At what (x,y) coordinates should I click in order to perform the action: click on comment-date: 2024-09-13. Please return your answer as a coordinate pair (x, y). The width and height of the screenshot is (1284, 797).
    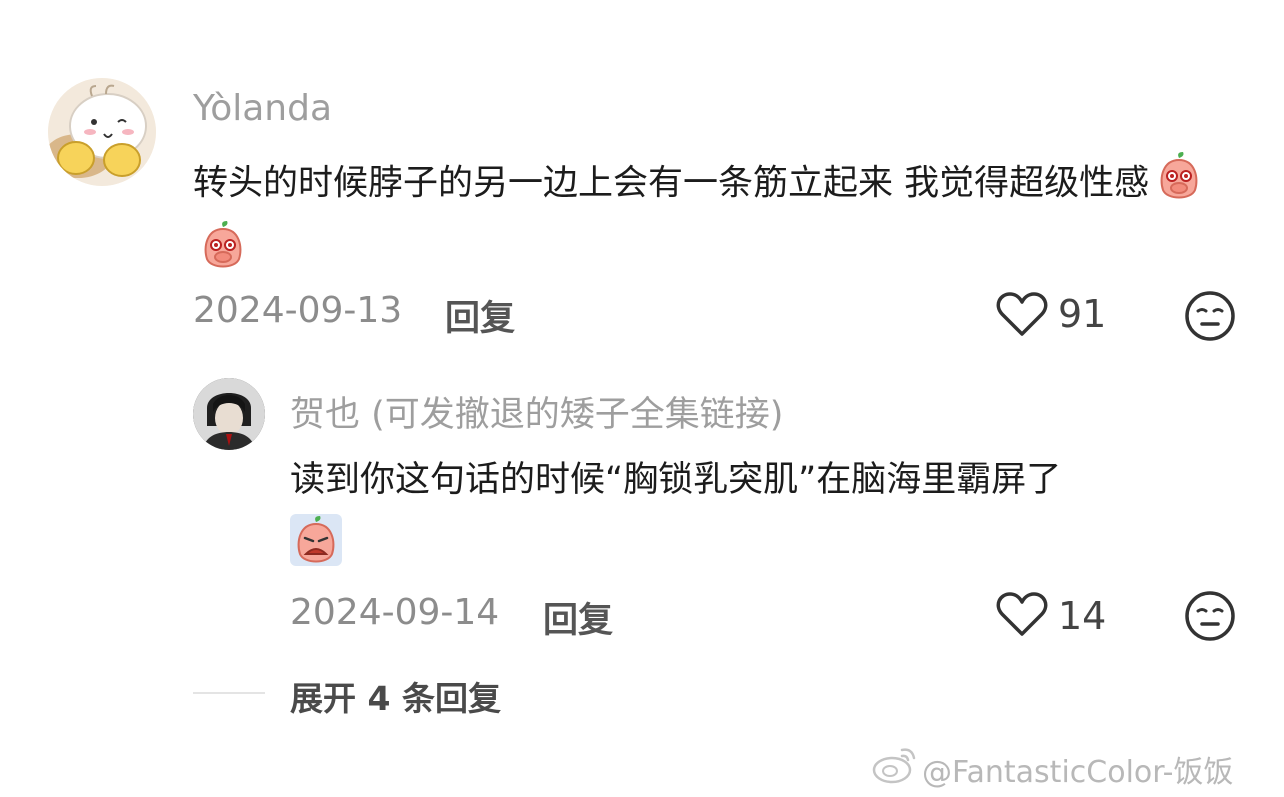
    Looking at the image, I should click on (298, 310).